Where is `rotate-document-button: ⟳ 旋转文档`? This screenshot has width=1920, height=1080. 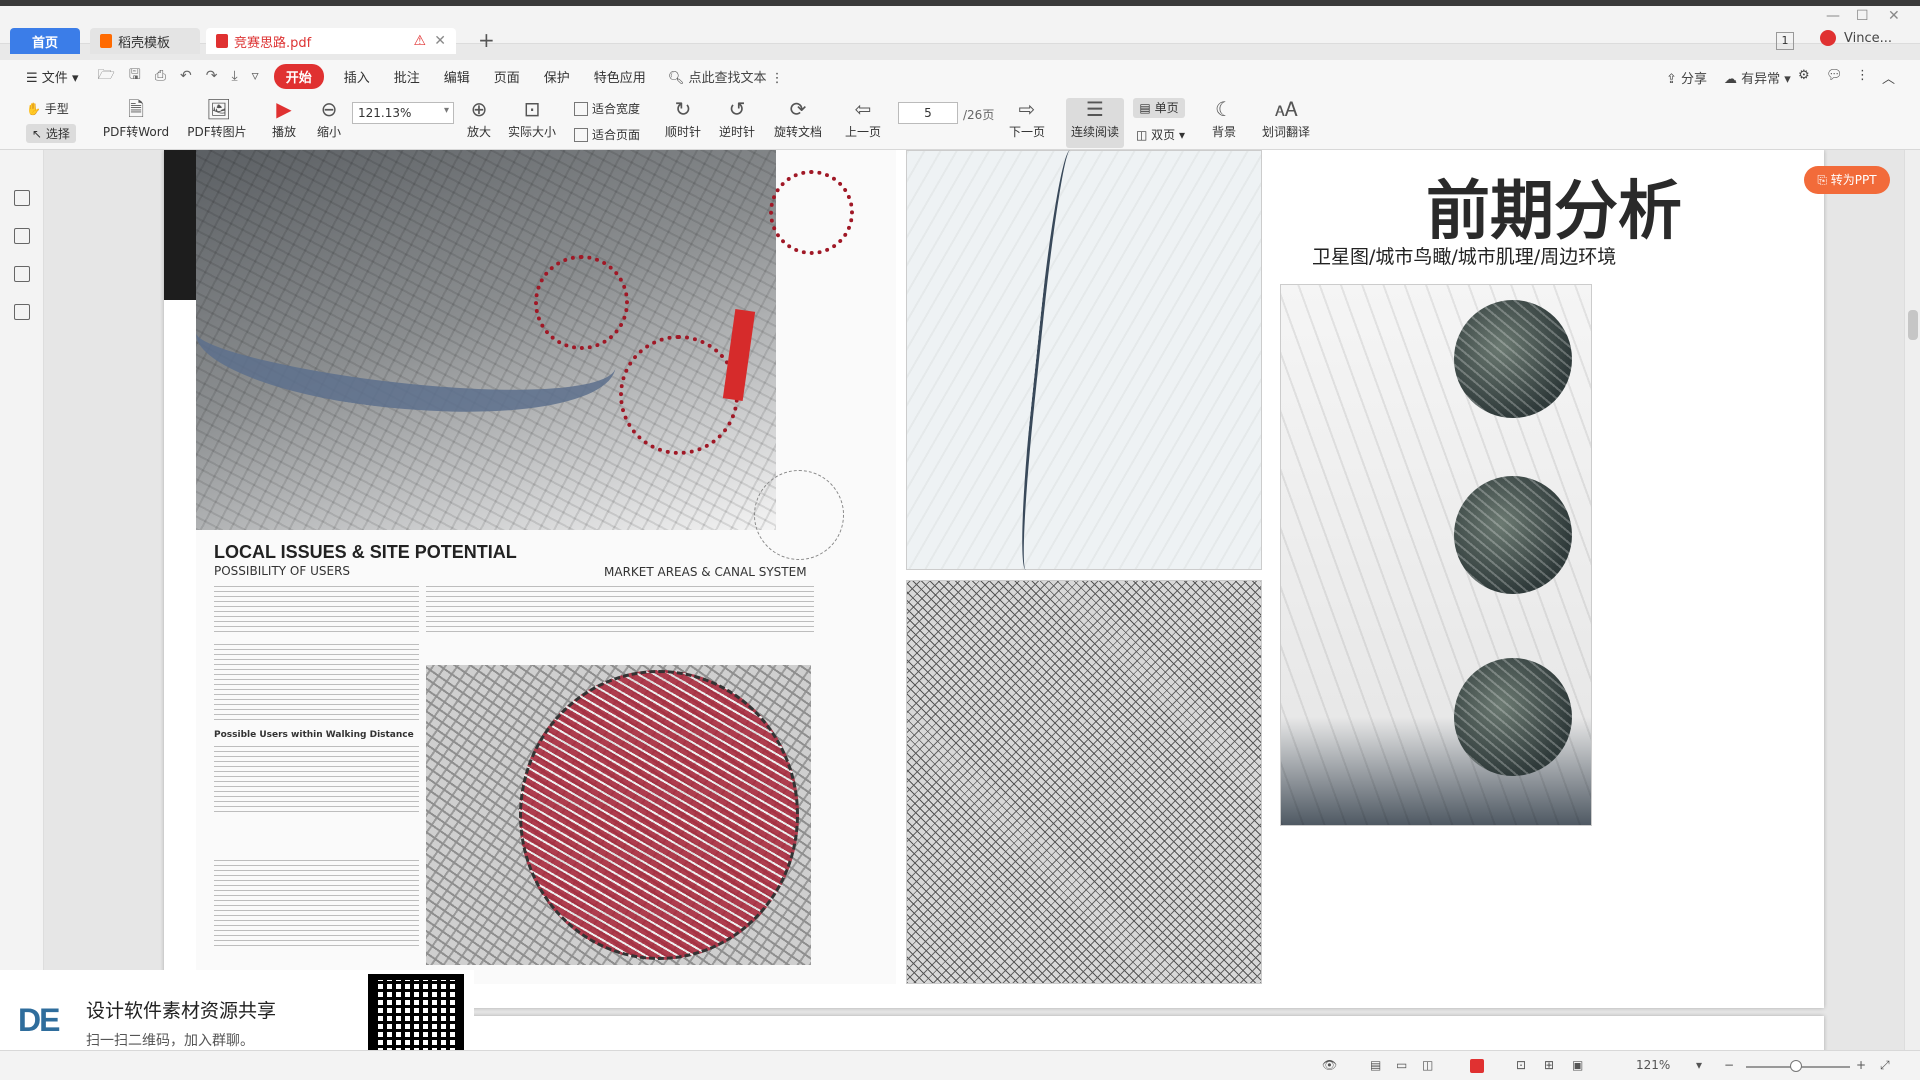 rotate-document-button: ⟳ 旋转文档 is located at coordinates (798, 119).